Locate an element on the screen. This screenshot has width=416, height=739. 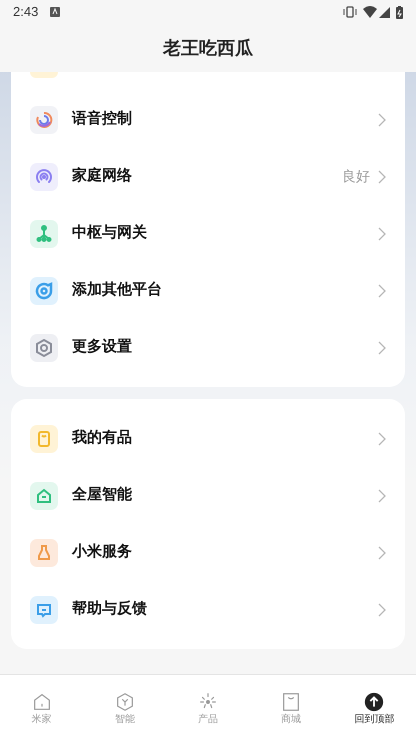
battery-icon is located at coordinates (399, 12).